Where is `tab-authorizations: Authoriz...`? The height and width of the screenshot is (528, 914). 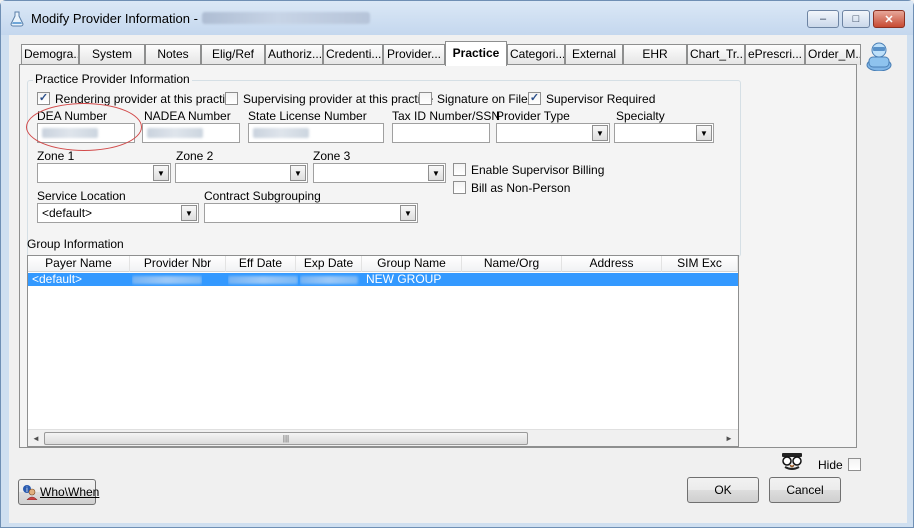
tab-authorizations: Authoriz... is located at coordinates (294, 54).